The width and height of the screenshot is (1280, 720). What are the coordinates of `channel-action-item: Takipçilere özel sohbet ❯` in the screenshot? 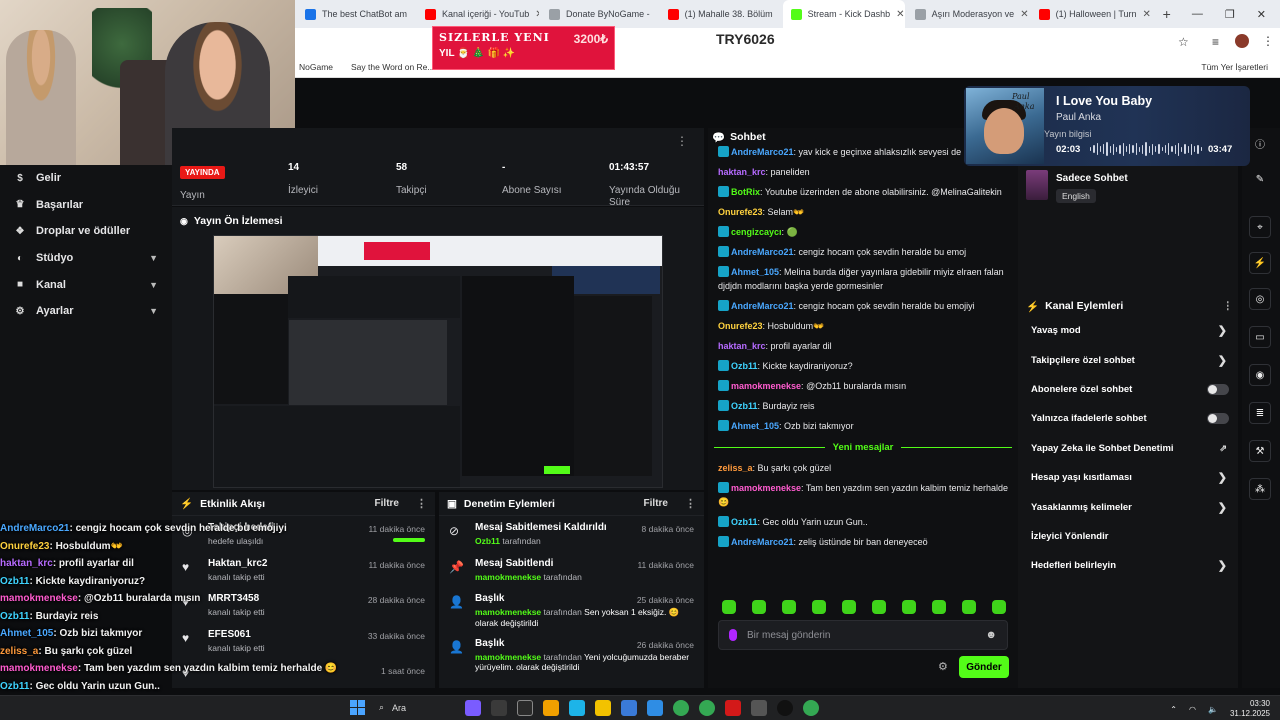 It's located at (1129, 359).